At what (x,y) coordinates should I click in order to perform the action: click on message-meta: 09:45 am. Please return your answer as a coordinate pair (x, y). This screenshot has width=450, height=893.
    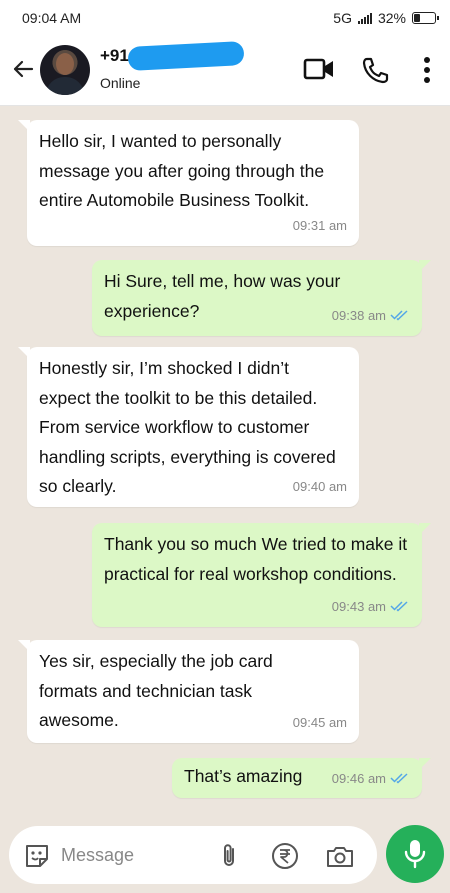
    Looking at the image, I should click on (320, 723).